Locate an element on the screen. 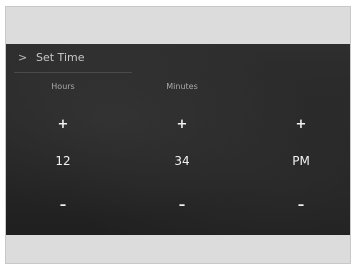 The height and width of the screenshot is (269, 357). page-title: Set Time is located at coordinates (60, 57).